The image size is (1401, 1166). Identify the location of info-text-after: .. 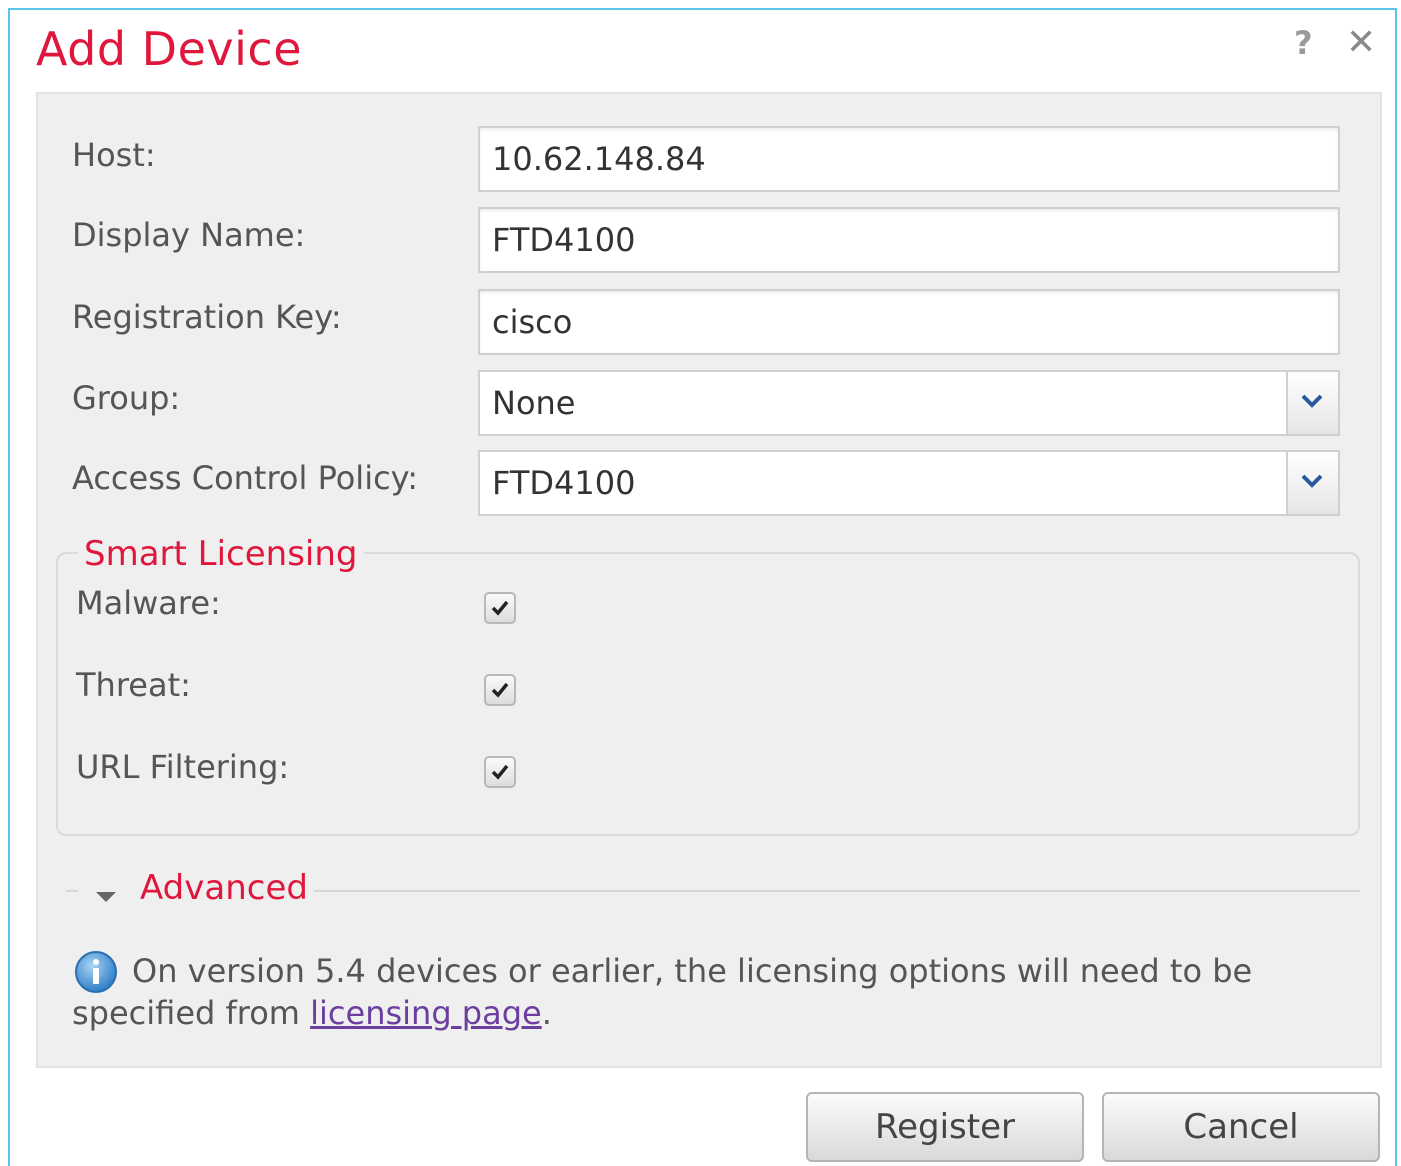
(546, 1013).